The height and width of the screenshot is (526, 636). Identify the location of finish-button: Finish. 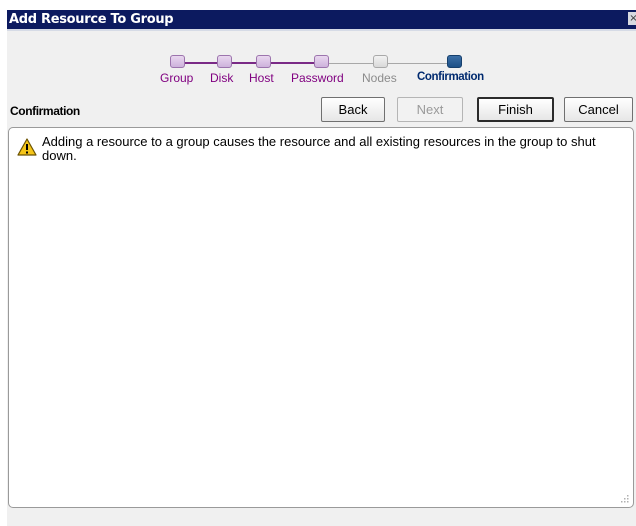
(515, 109).